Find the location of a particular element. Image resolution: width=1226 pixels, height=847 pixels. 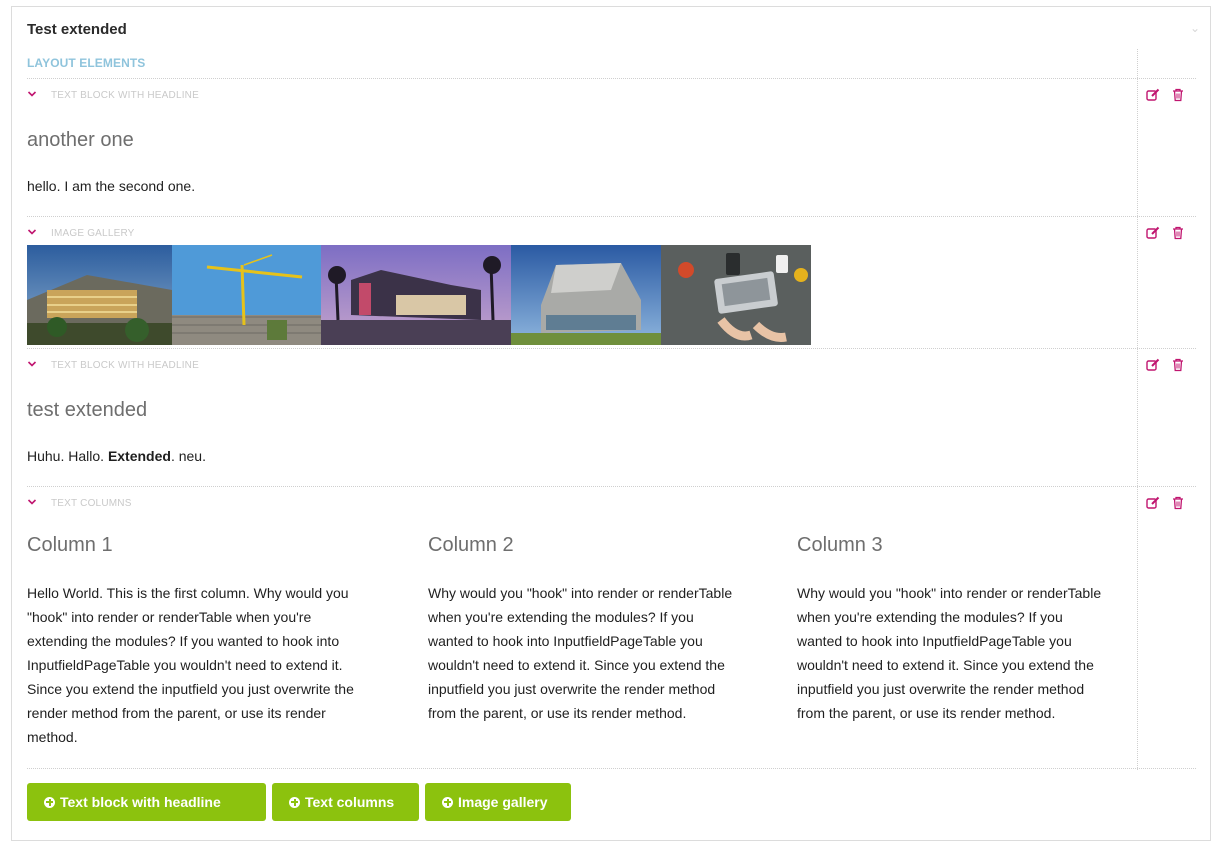

row-type-label: IMAGE GALLERY is located at coordinates (93, 233).